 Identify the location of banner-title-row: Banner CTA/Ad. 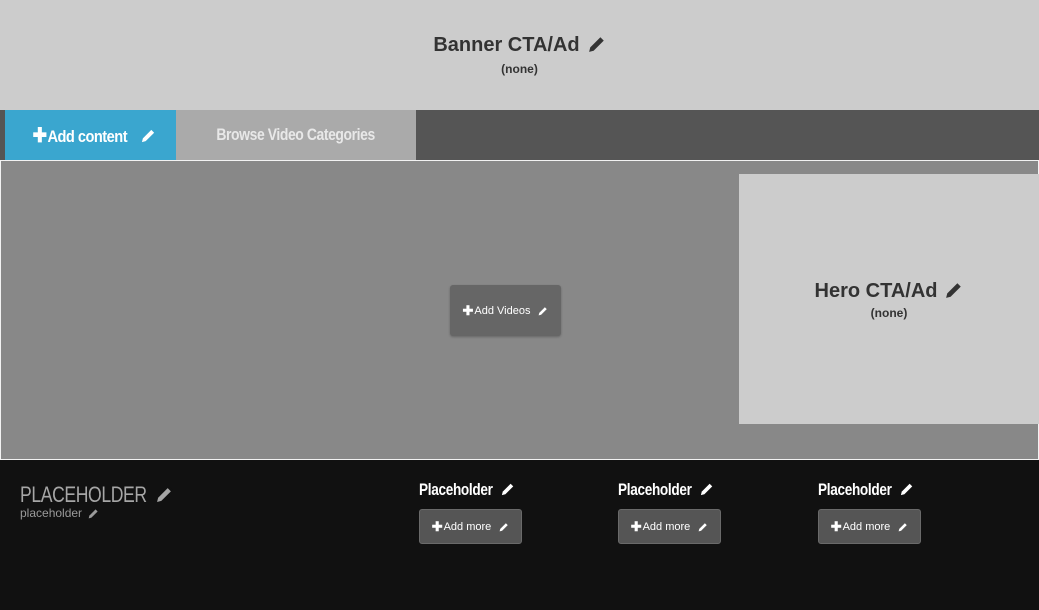
(519, 45).